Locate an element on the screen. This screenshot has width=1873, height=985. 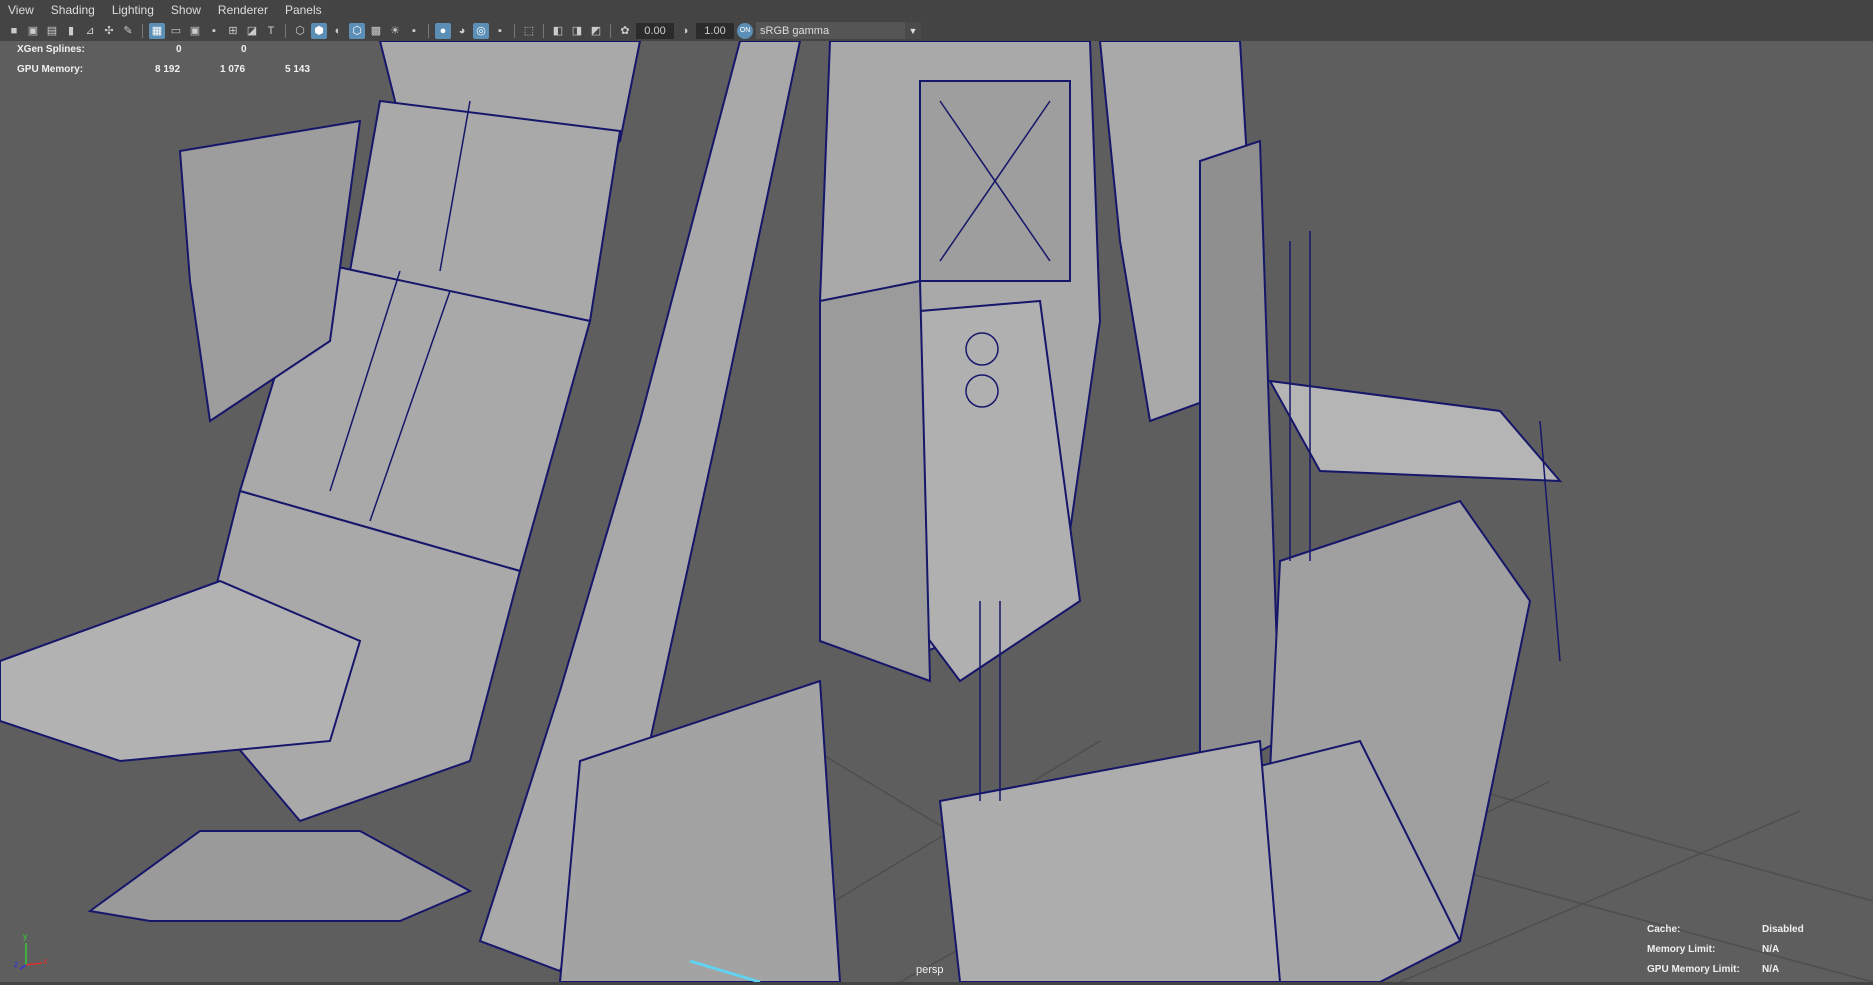
hud-cache-label: Cache: is located at coordinates (1664, 929).